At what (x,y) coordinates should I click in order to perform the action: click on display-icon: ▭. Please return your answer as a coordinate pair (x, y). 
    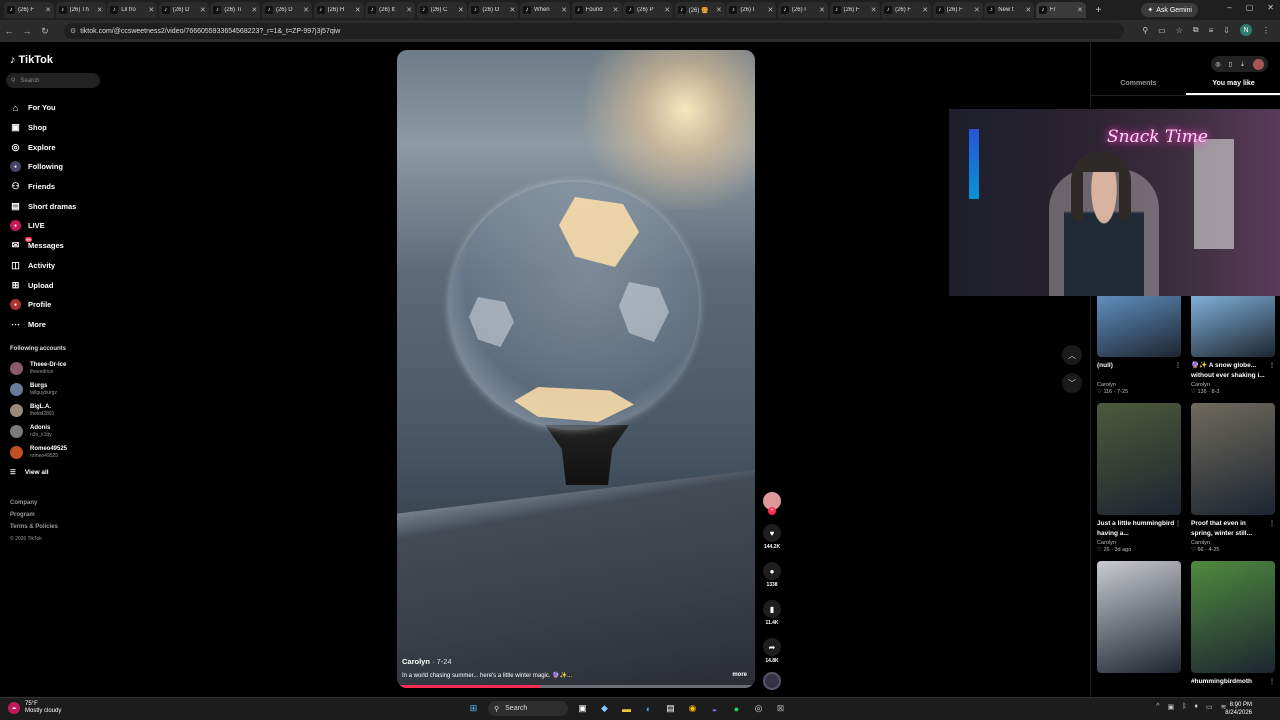
    Looking at the image, I should click on (1209, 707).